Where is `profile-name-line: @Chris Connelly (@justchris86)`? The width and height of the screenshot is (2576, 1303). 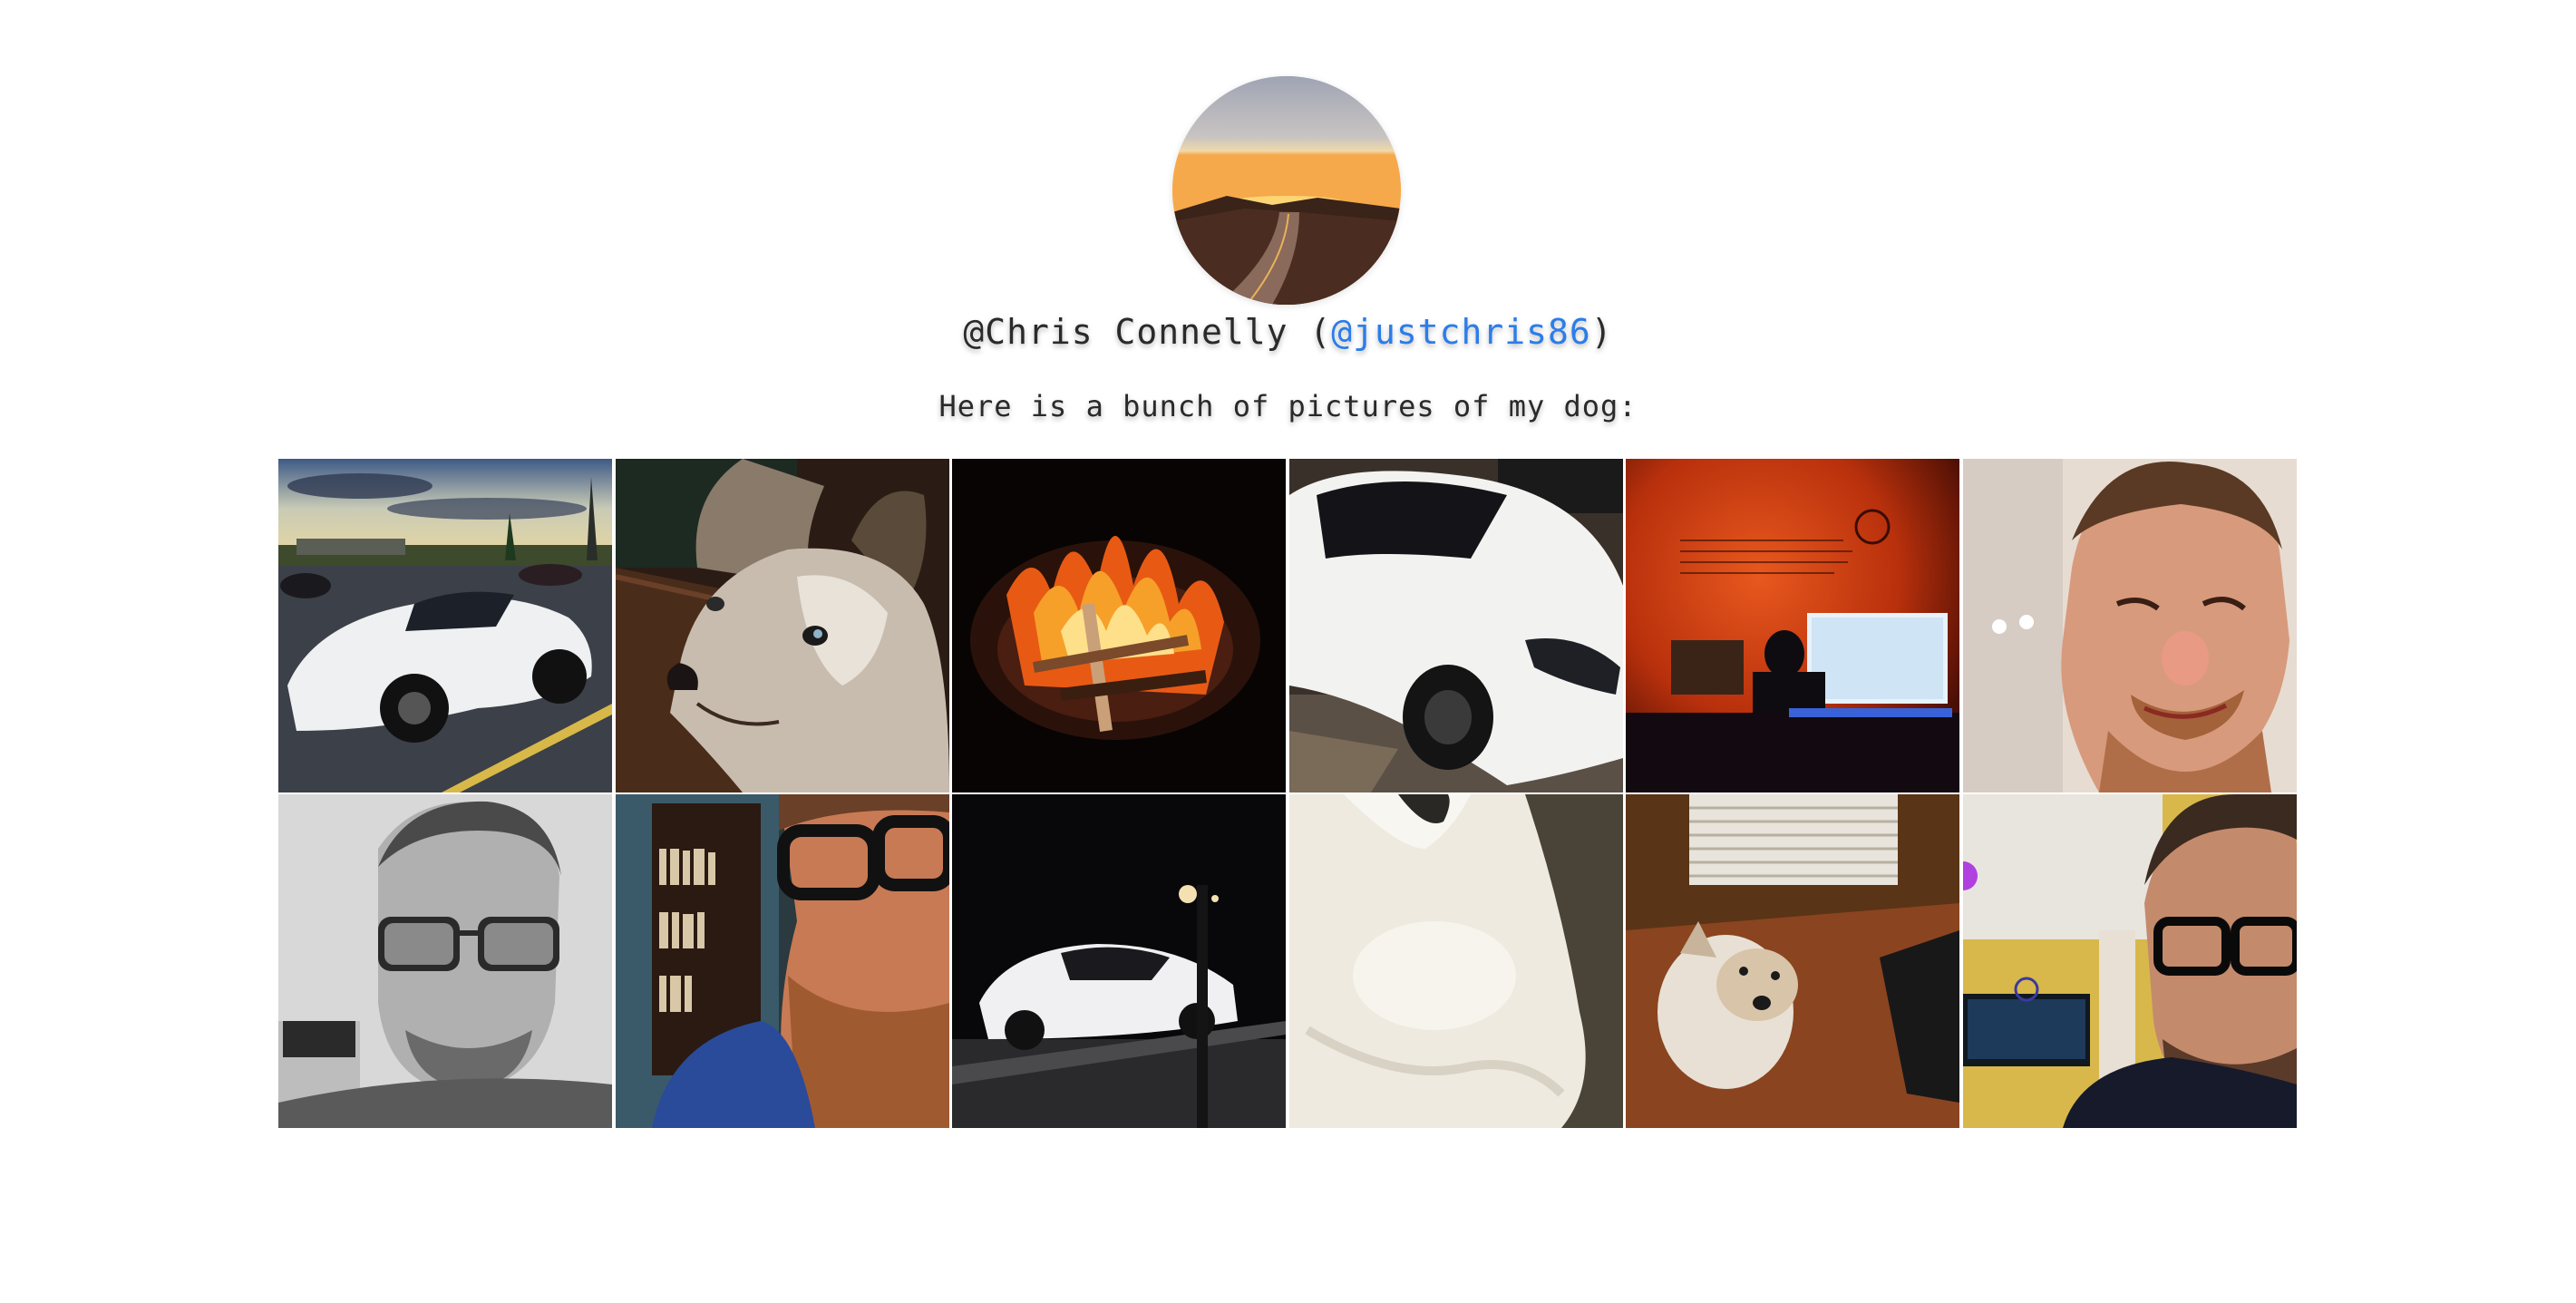
profile-name-line: @Chris Connelly (@justchris86) is located at coordinates (1288, 331).